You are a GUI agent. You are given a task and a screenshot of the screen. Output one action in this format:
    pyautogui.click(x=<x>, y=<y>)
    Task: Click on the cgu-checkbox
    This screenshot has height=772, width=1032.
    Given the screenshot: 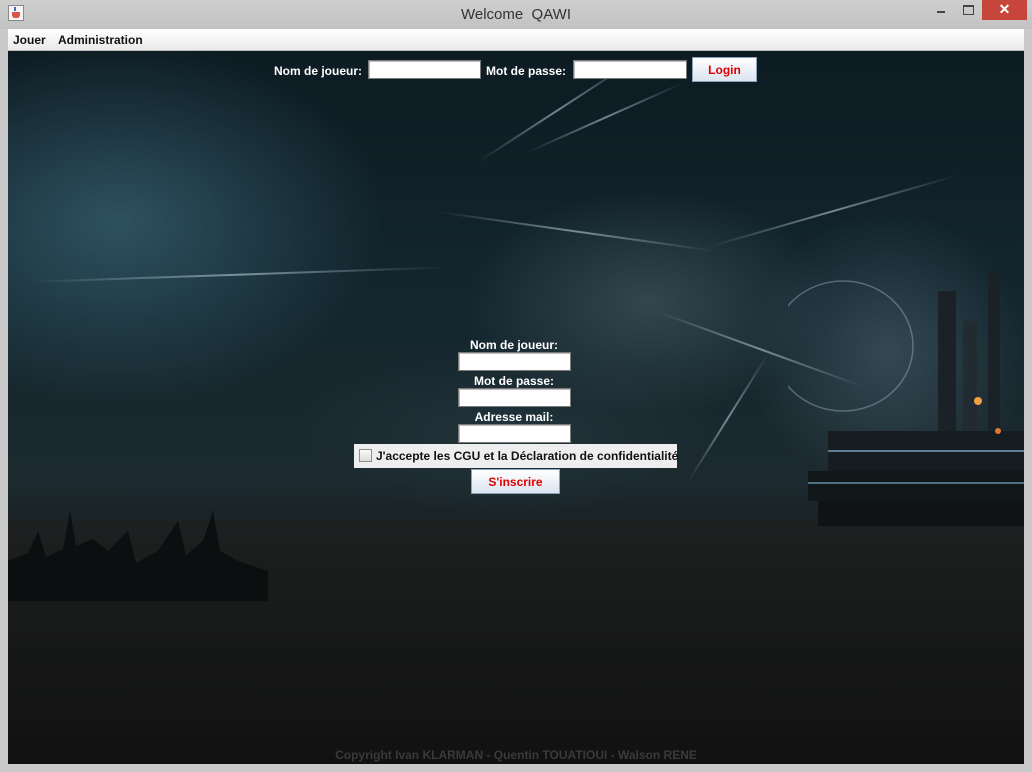 What is the action you would take?
    pyautogui.click(x=365, y=455)
    